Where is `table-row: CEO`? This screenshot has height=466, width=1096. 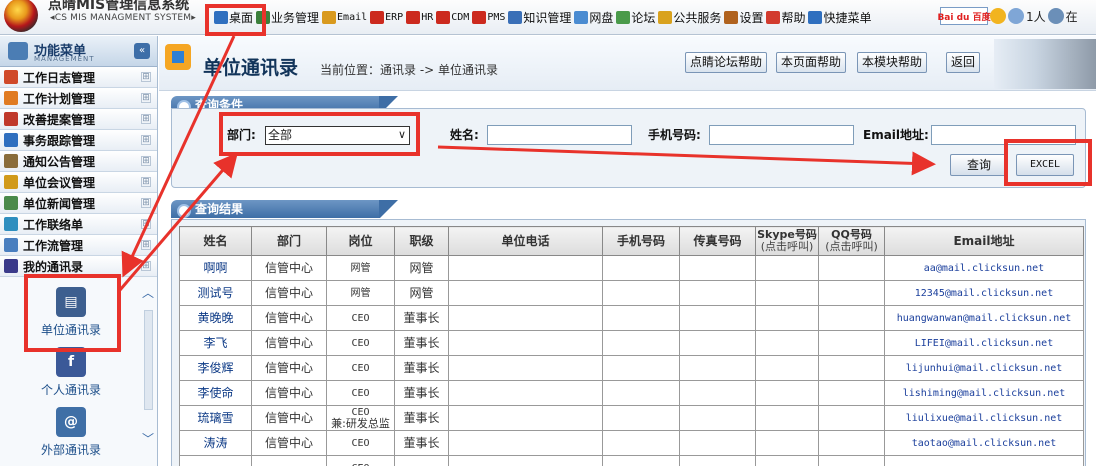
table-row: CEO is located at coordinates (631, 460).